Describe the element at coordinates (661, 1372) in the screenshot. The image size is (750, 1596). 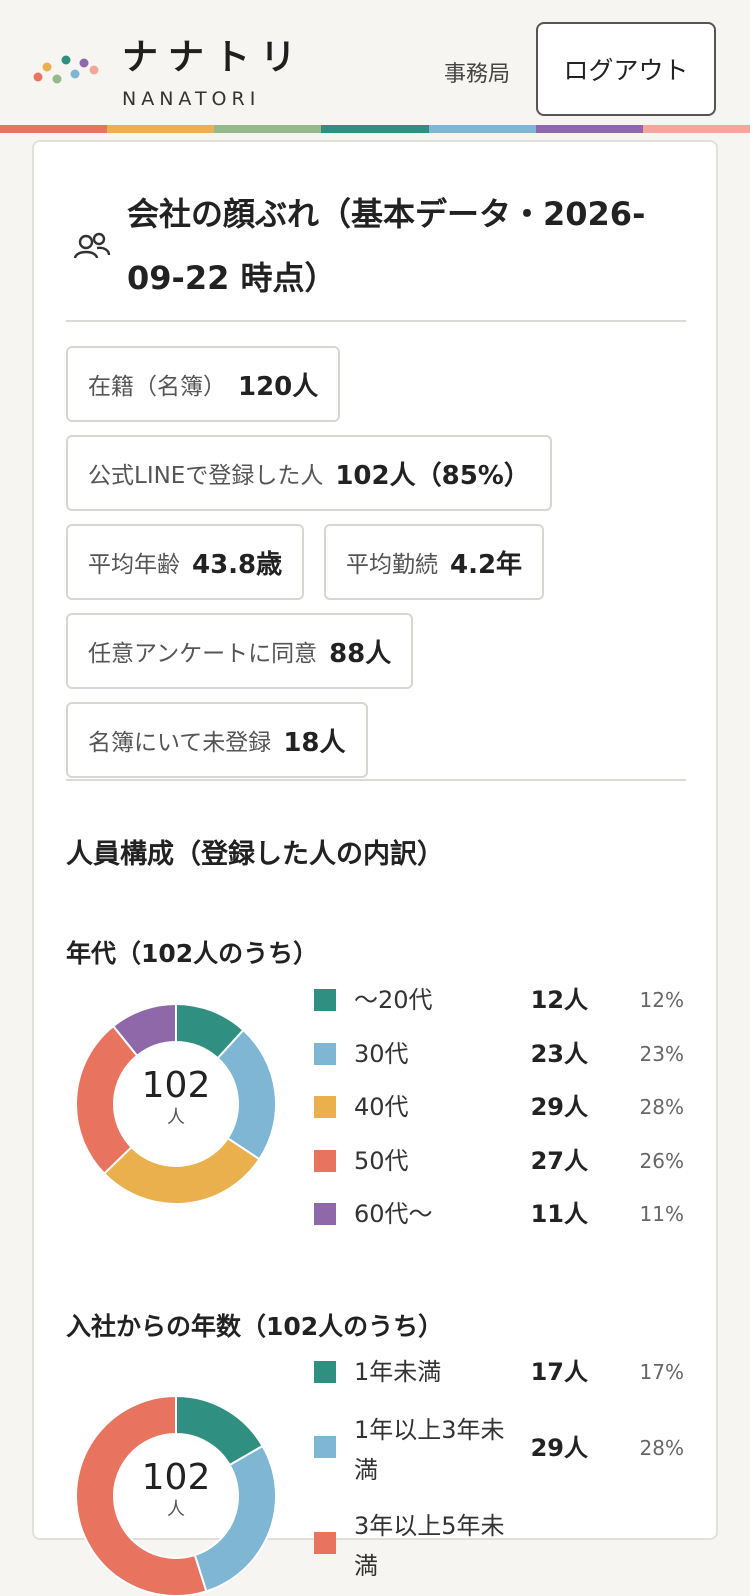
I see `legend-percent: 17%` at that location.